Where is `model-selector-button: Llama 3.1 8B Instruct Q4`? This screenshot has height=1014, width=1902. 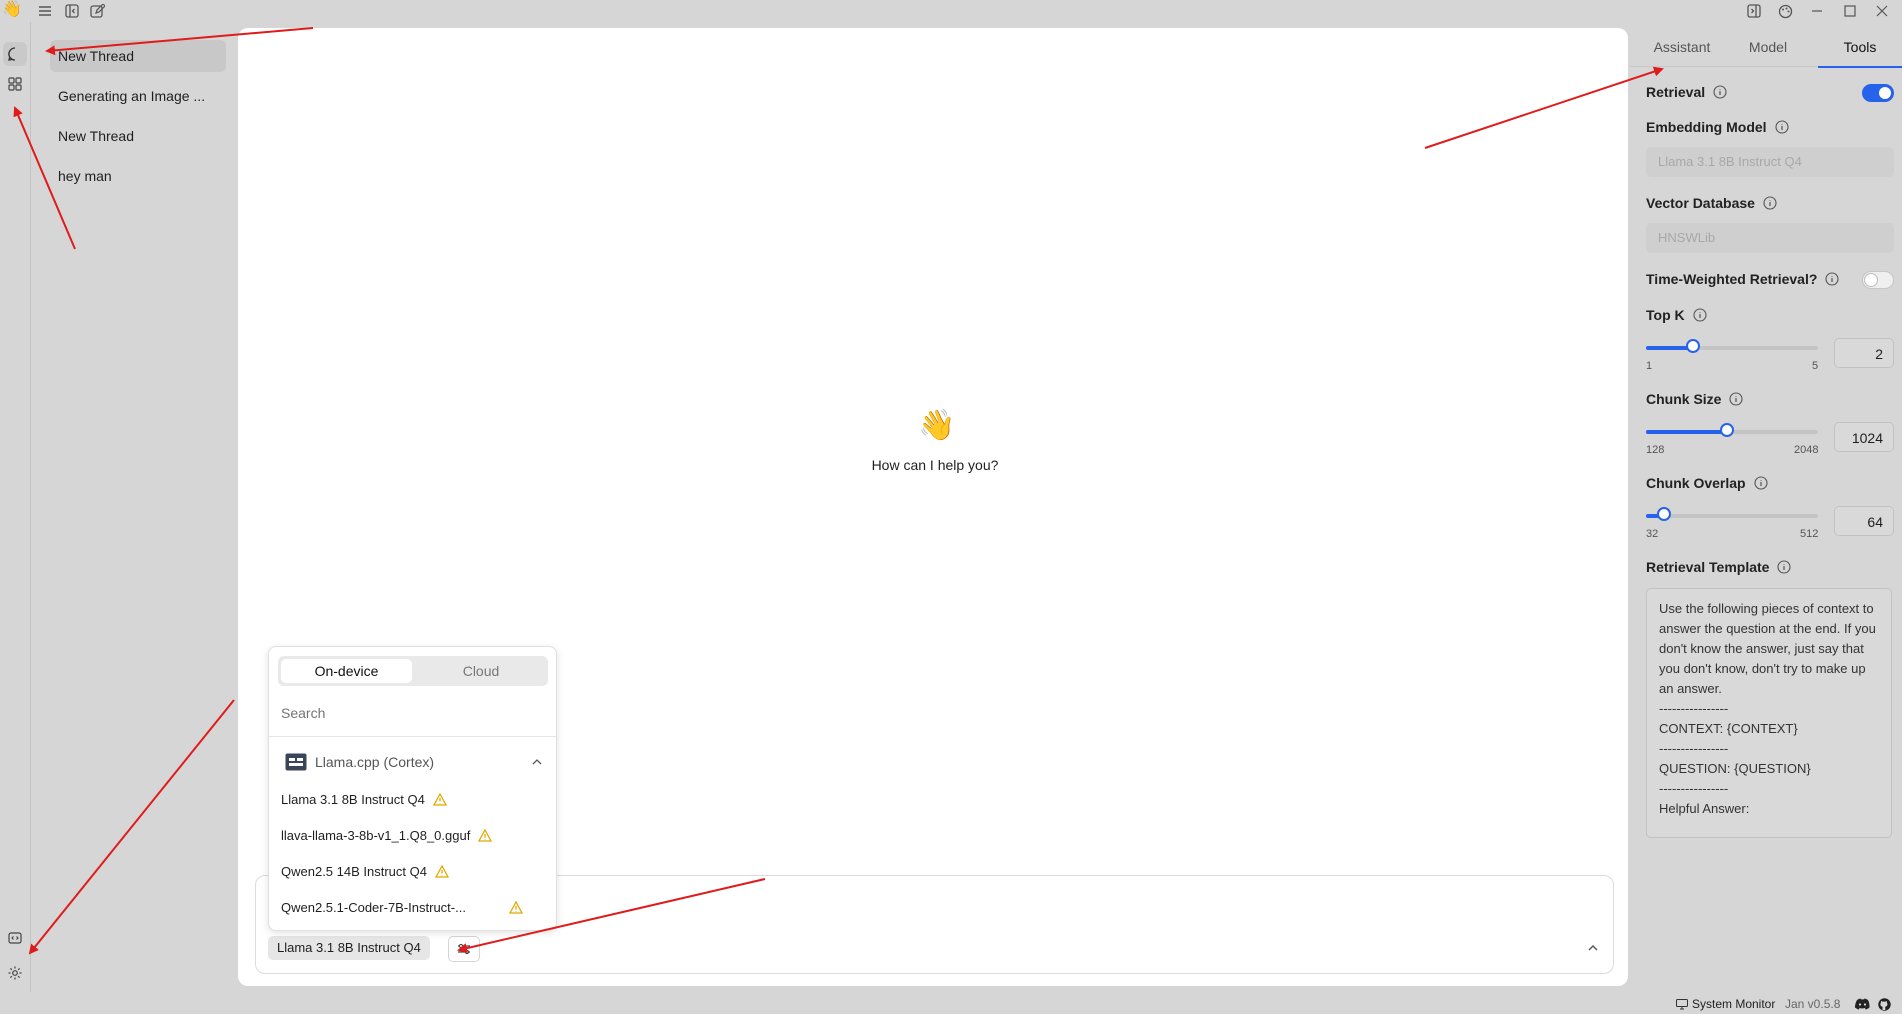
model-selector-button: Llama 3.1 8B Instruct Q4 is located at coordinates (349, 948).